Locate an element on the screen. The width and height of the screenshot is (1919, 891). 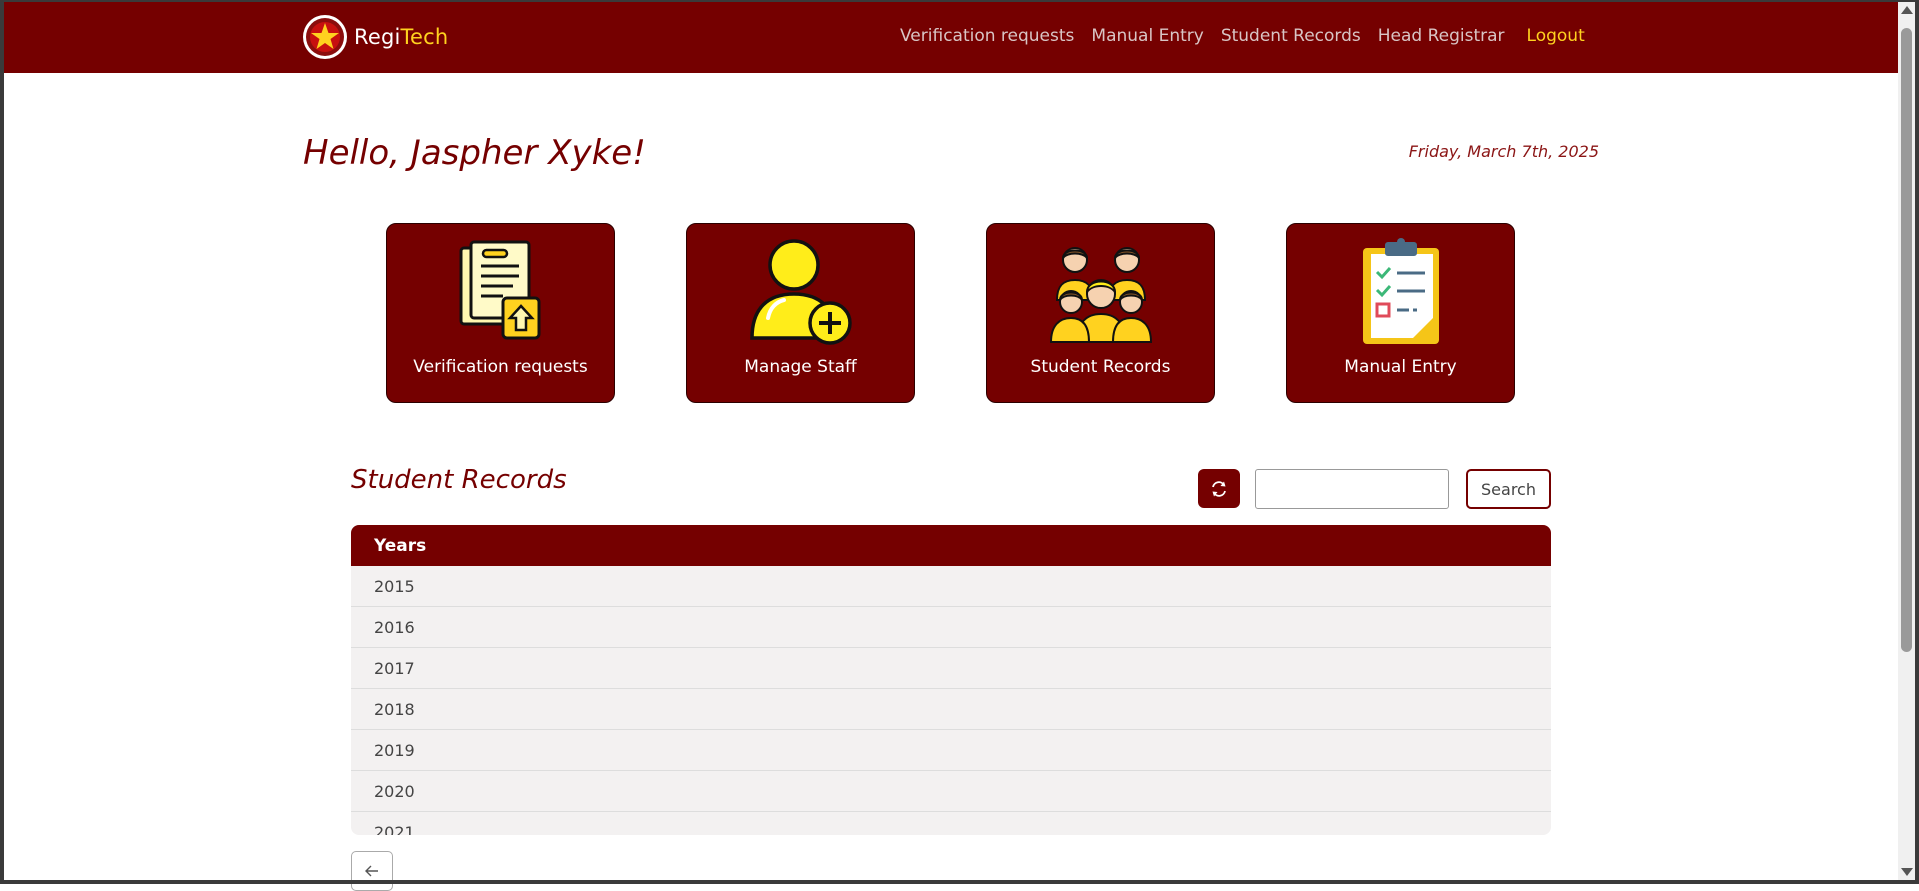
card-label: Manual Entry is located at coordinates (1400, 367).